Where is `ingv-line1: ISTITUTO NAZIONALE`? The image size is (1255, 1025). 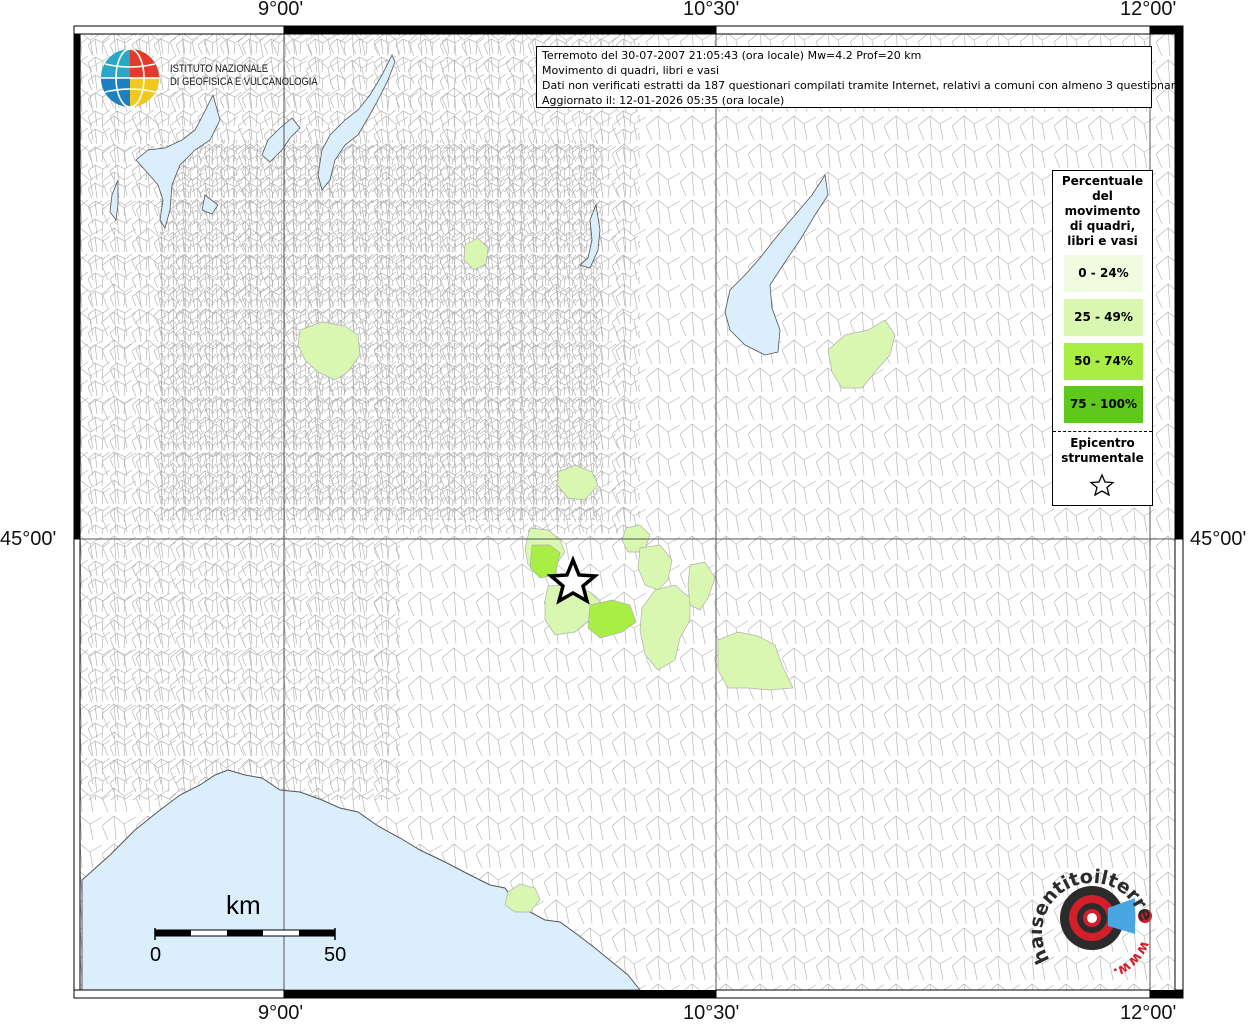
ingv-line1: ISTITUTO NAZIONALE is located at coordinates (219, 69).